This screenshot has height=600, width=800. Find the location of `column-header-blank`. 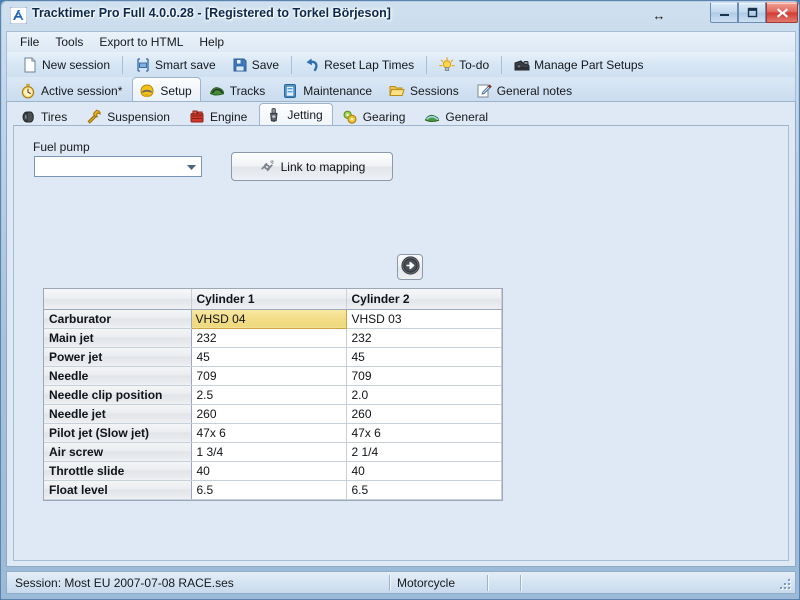

column-header-blank is located at coordinates (118, 299).